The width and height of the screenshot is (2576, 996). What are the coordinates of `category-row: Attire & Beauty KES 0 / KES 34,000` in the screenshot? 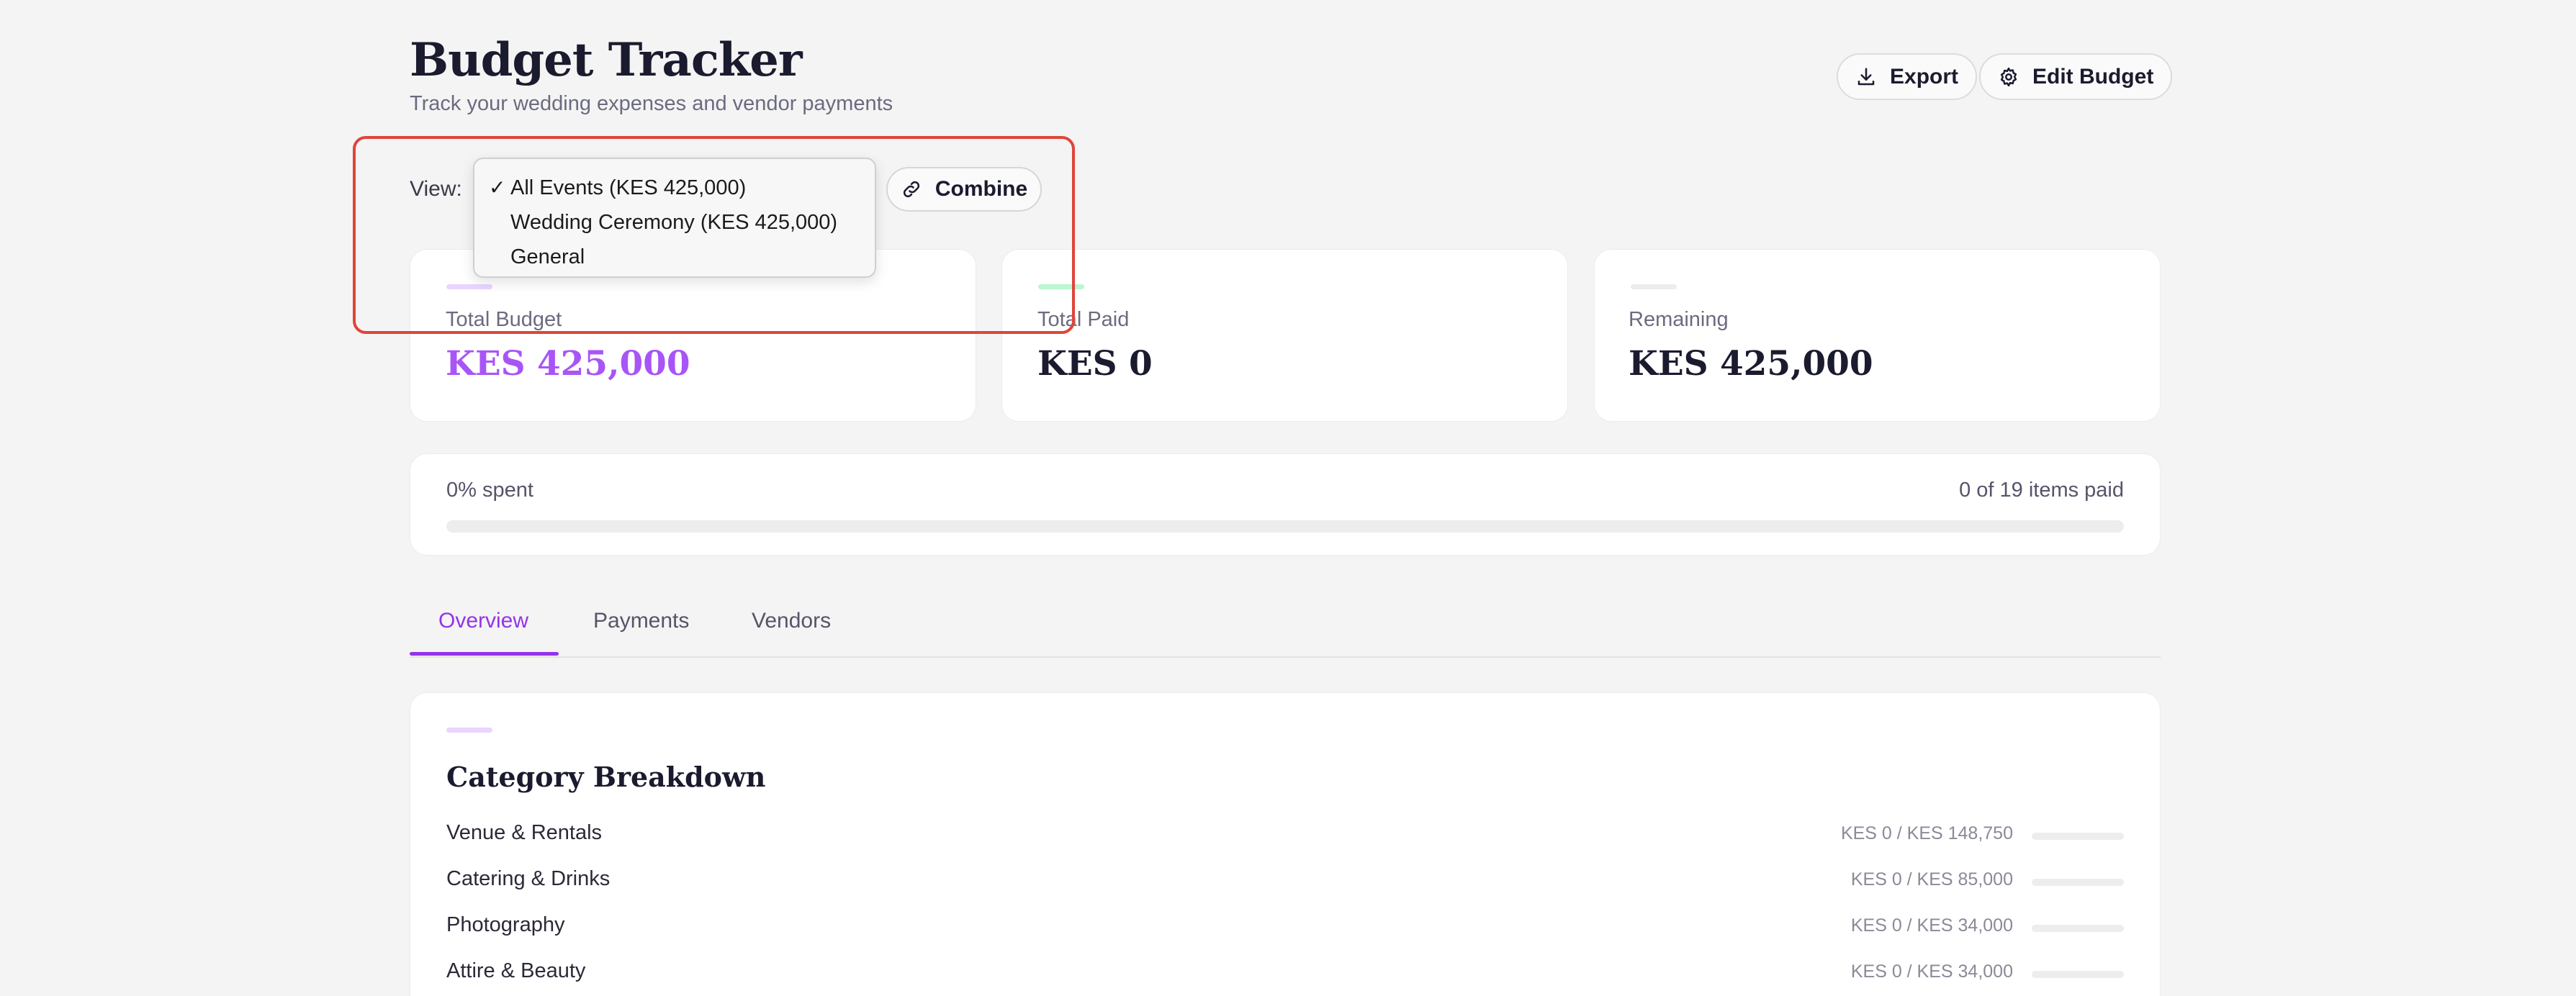 It's located at (1285, 973).